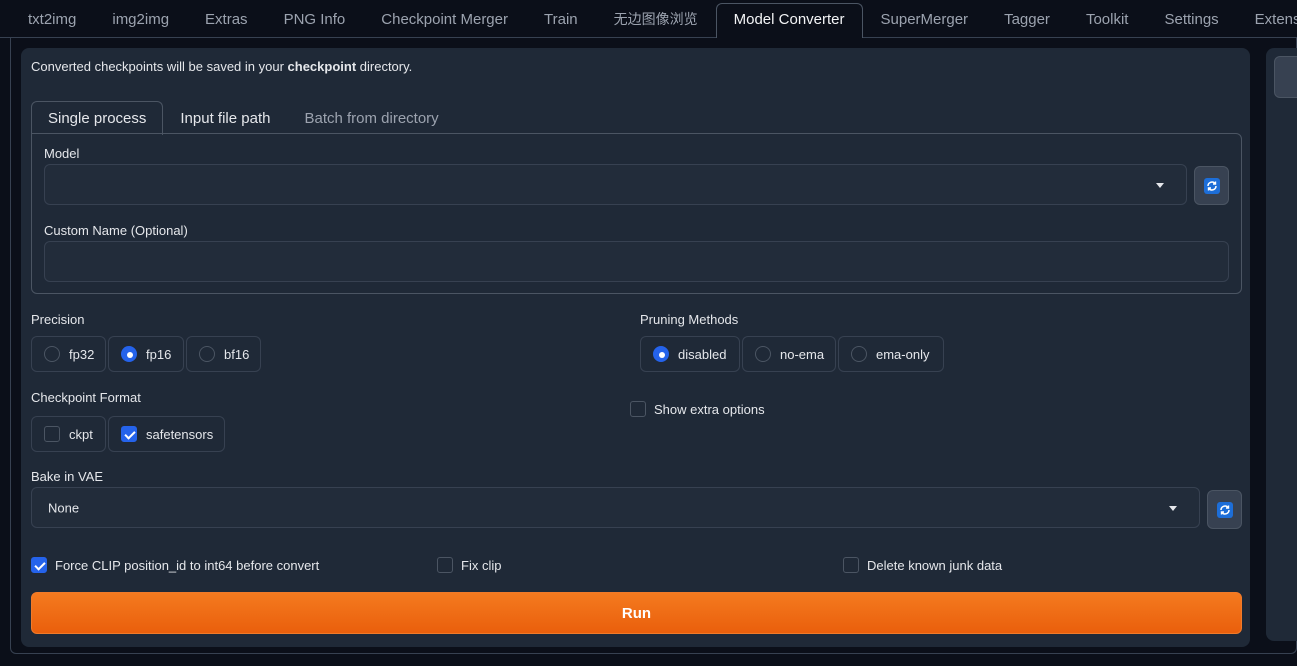 The image size is (1297, 666). What do you see at coordinates (935, 565) in the screenshot?
I see `delete-junk-label: Delete known junk data` at bounding box center [935, 565].